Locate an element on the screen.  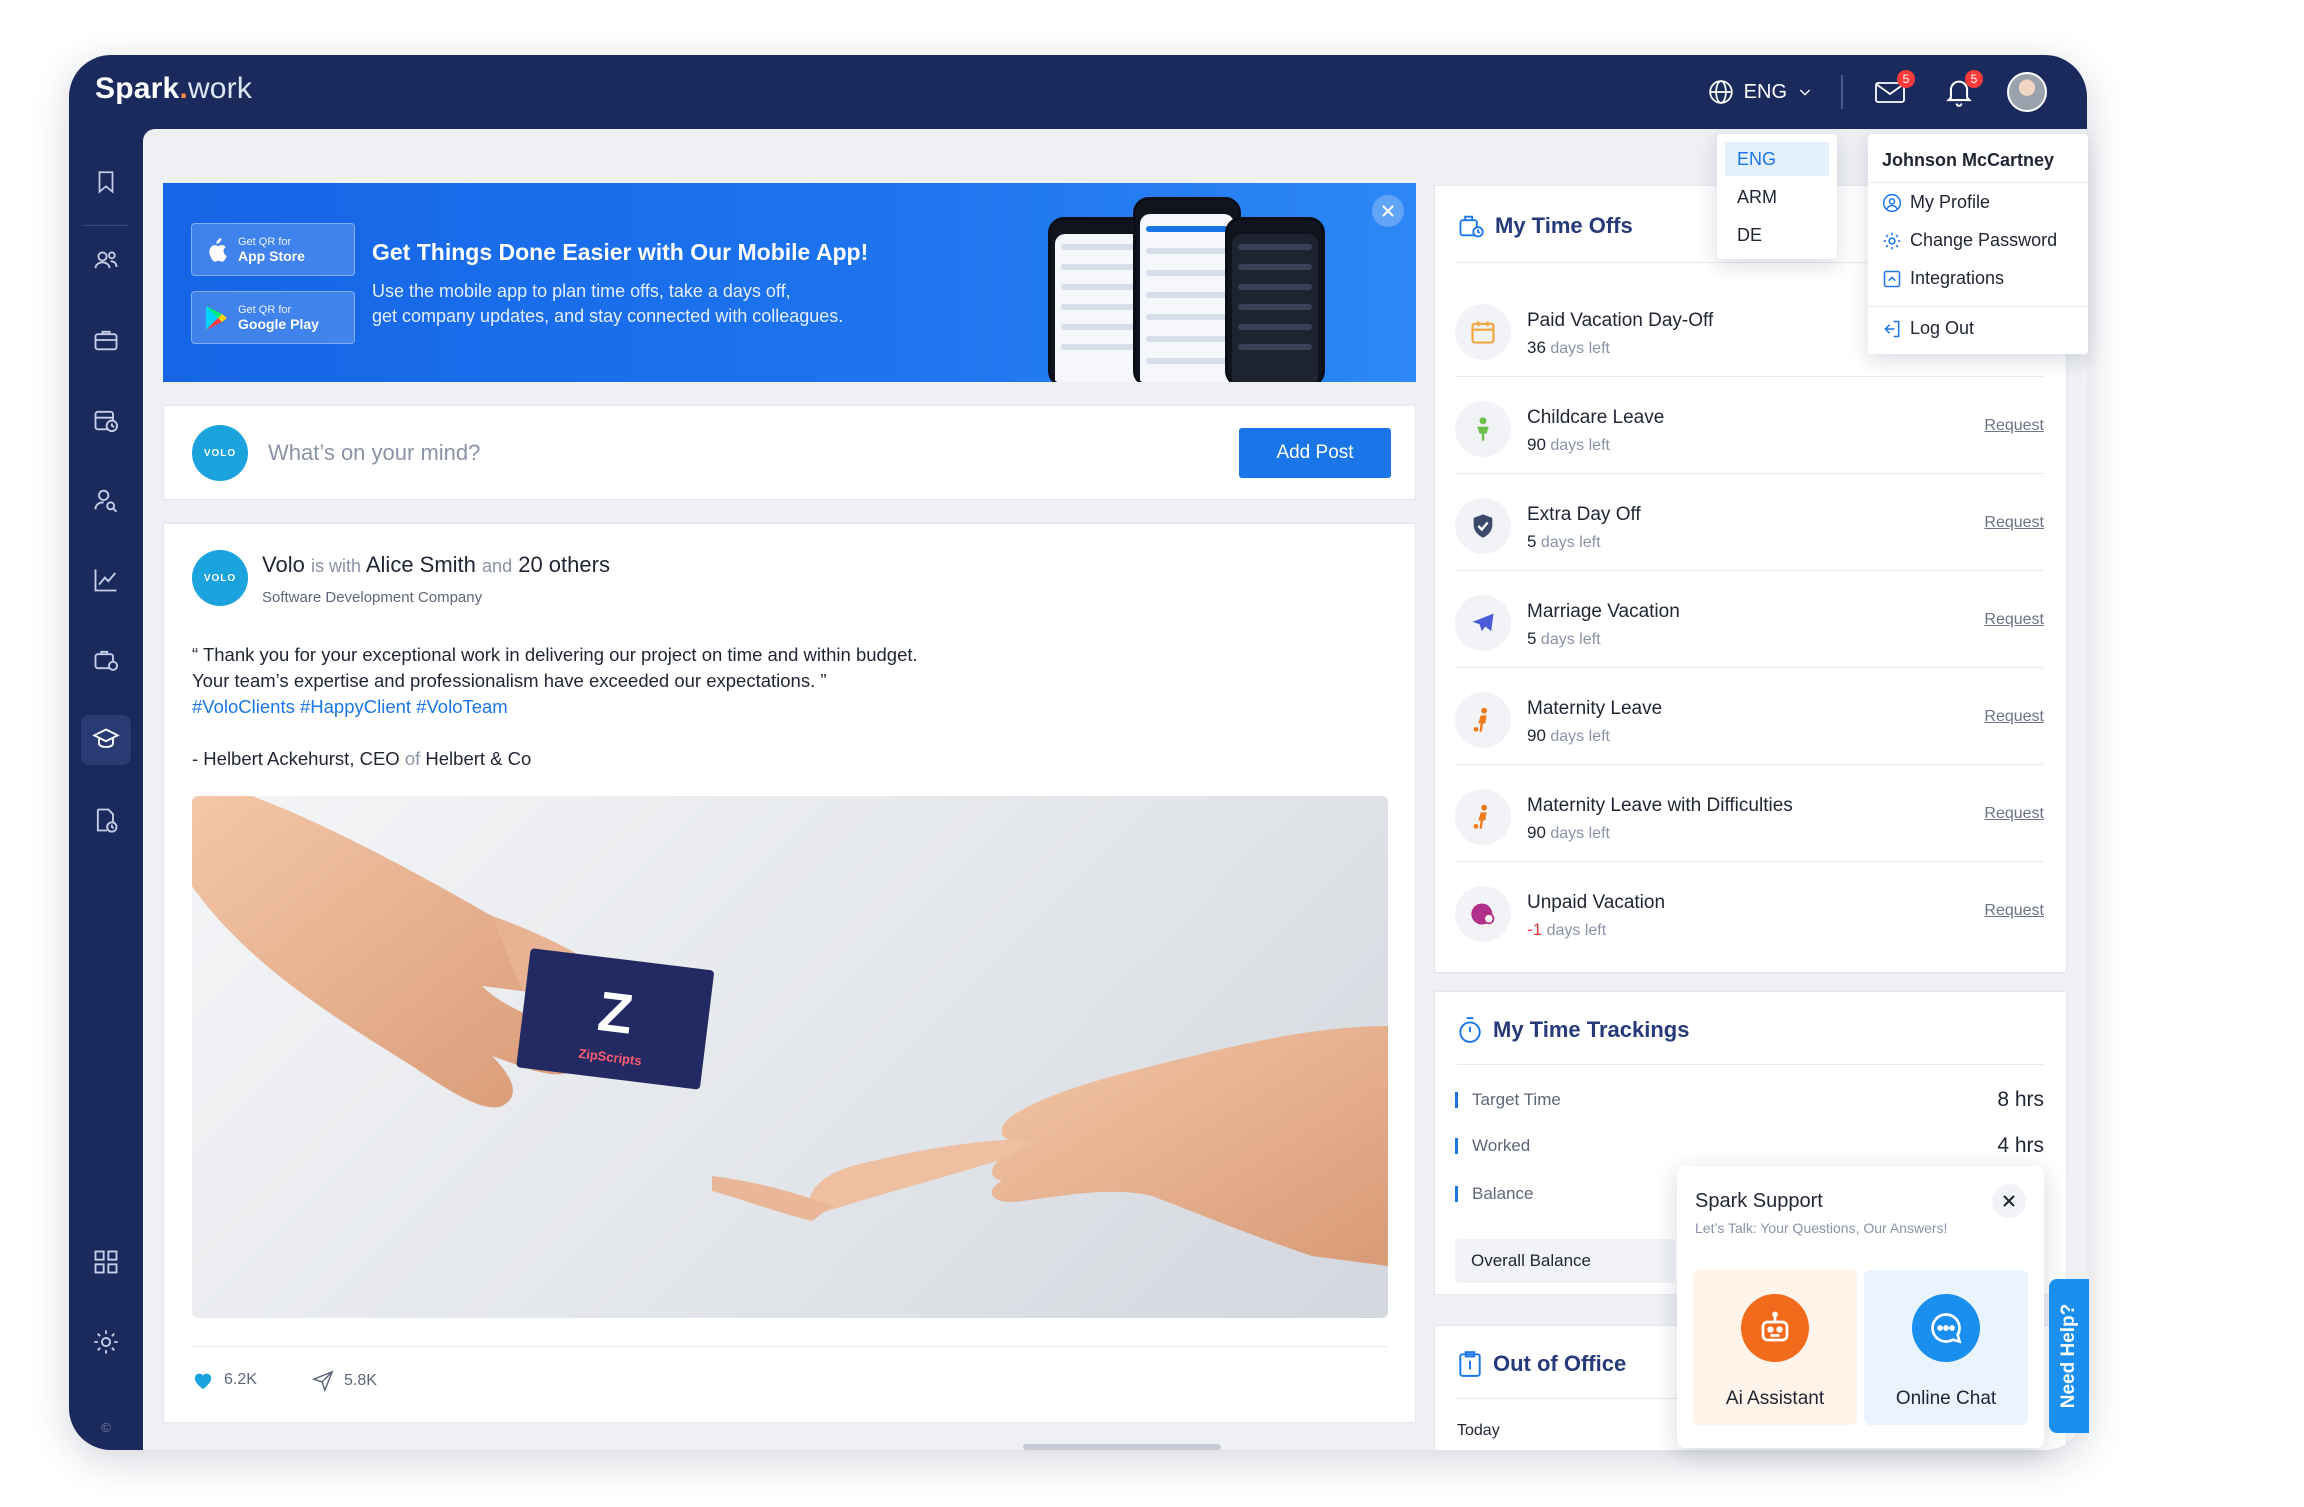
menu-item-change-password: Change Password is located at coordinates (1969, 240).